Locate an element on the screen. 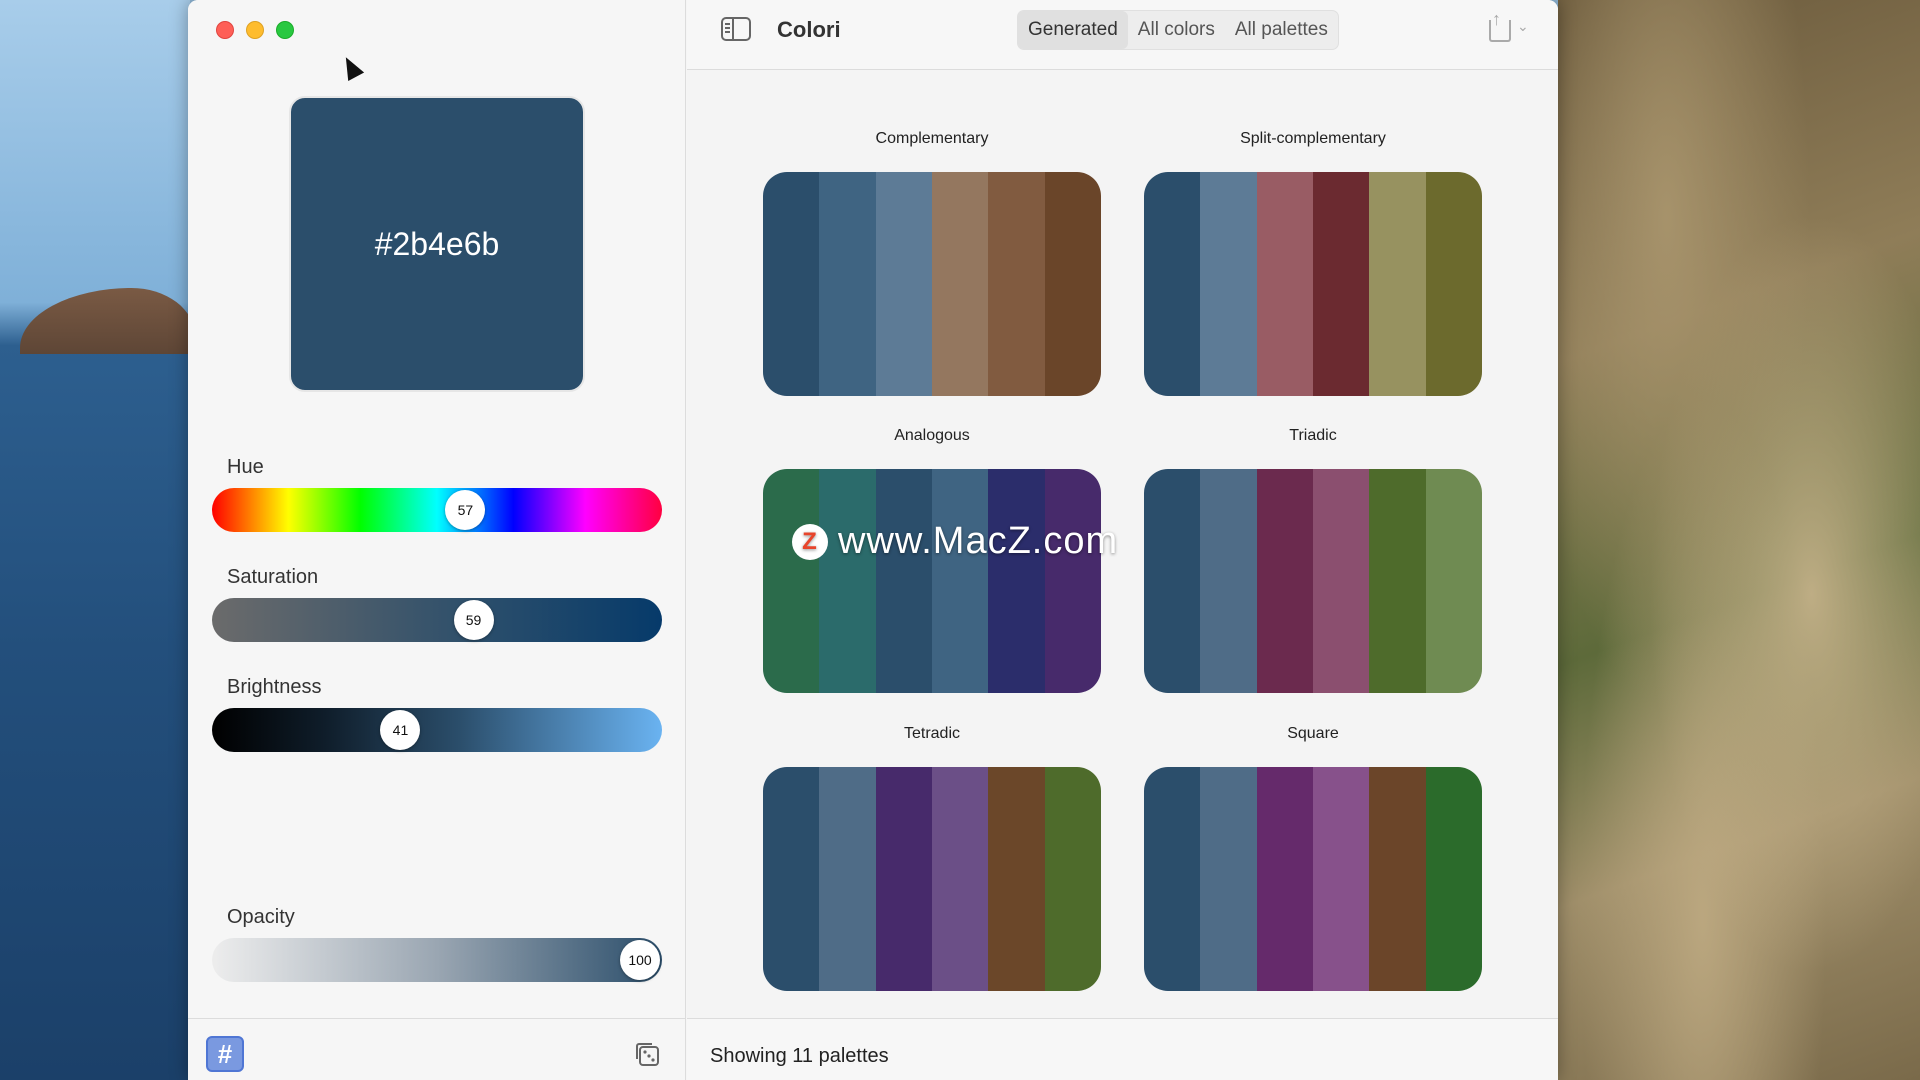  color-swatch: #2b4e6b is located at coordinates (437, 244).